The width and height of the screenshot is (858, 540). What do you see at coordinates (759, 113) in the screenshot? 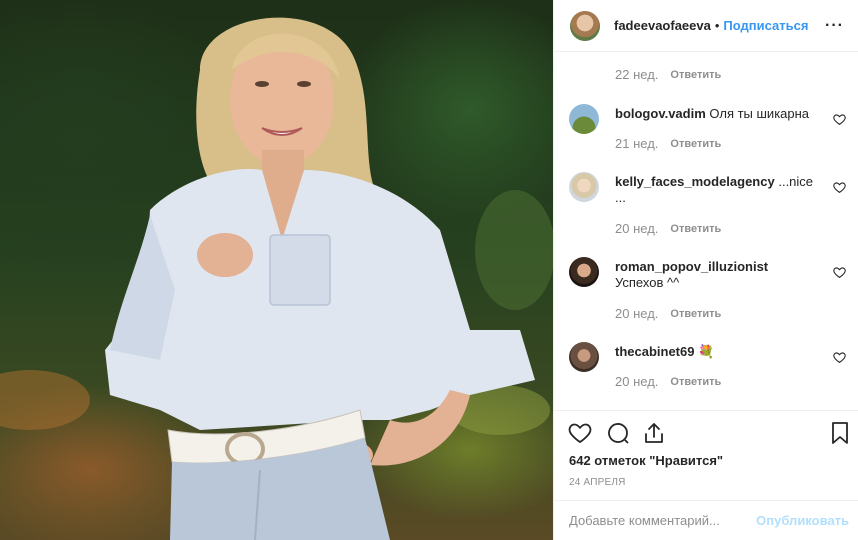
I see `comment-content: Оля ты шикарна` at bounding box center [759, 113].